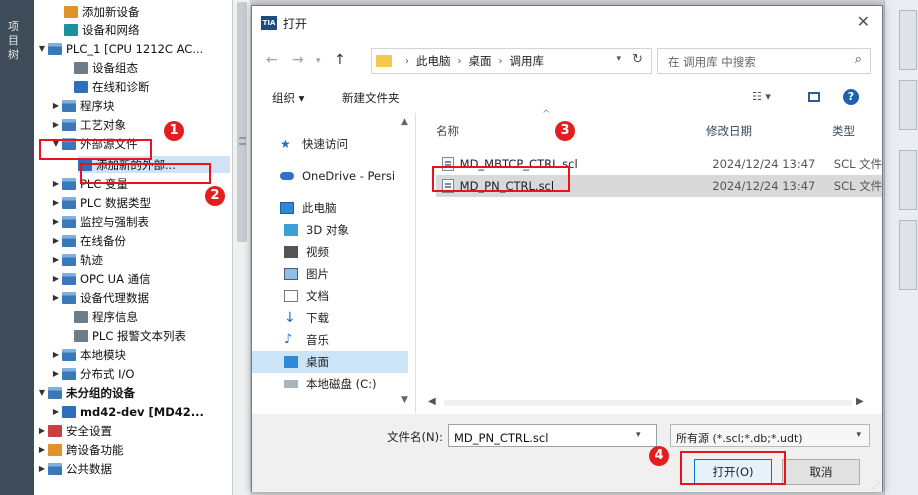 This screenshot has height=495, width=918. What do you see at coordinates (876, 485) in the screenshot?
I see `resize-grip-icon: ⋰` at bounding box center [876, 485].